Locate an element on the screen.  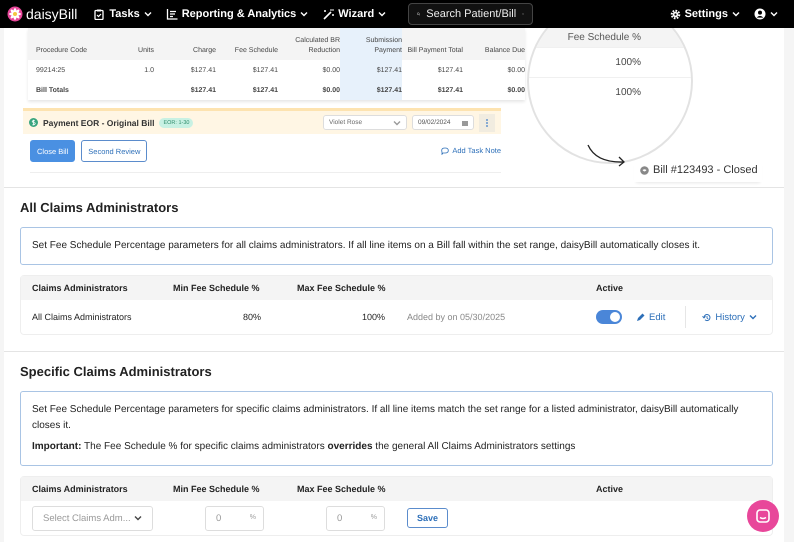
settings-menu: Settings is located at coordinates (705, 14).